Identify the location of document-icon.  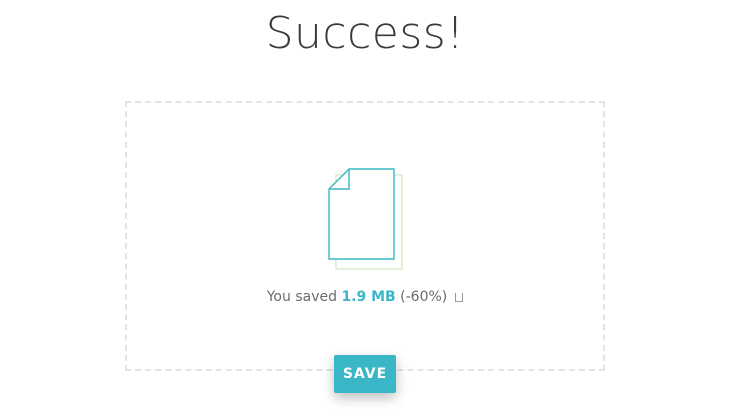
(365, 219).